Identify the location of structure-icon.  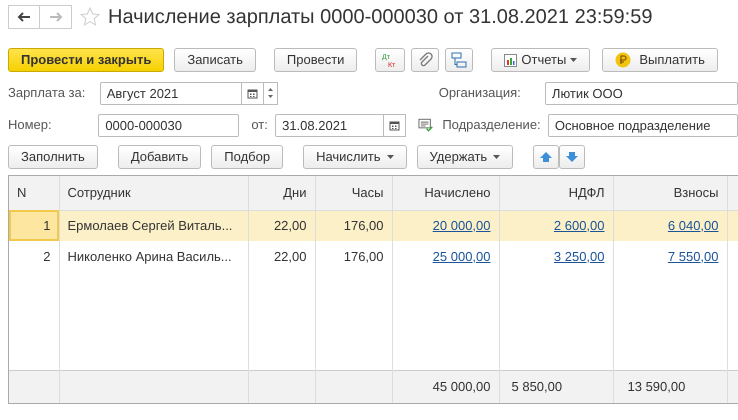
(459, 60).